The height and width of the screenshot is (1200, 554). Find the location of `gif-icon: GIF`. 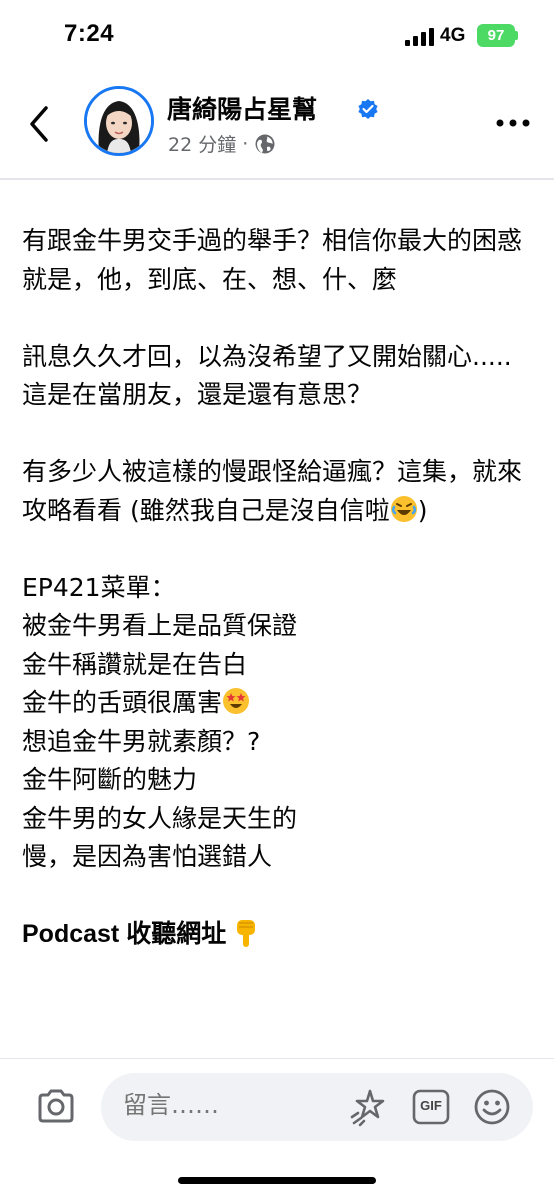

gif-icon: GIF is located at coordinates (431, 1107).